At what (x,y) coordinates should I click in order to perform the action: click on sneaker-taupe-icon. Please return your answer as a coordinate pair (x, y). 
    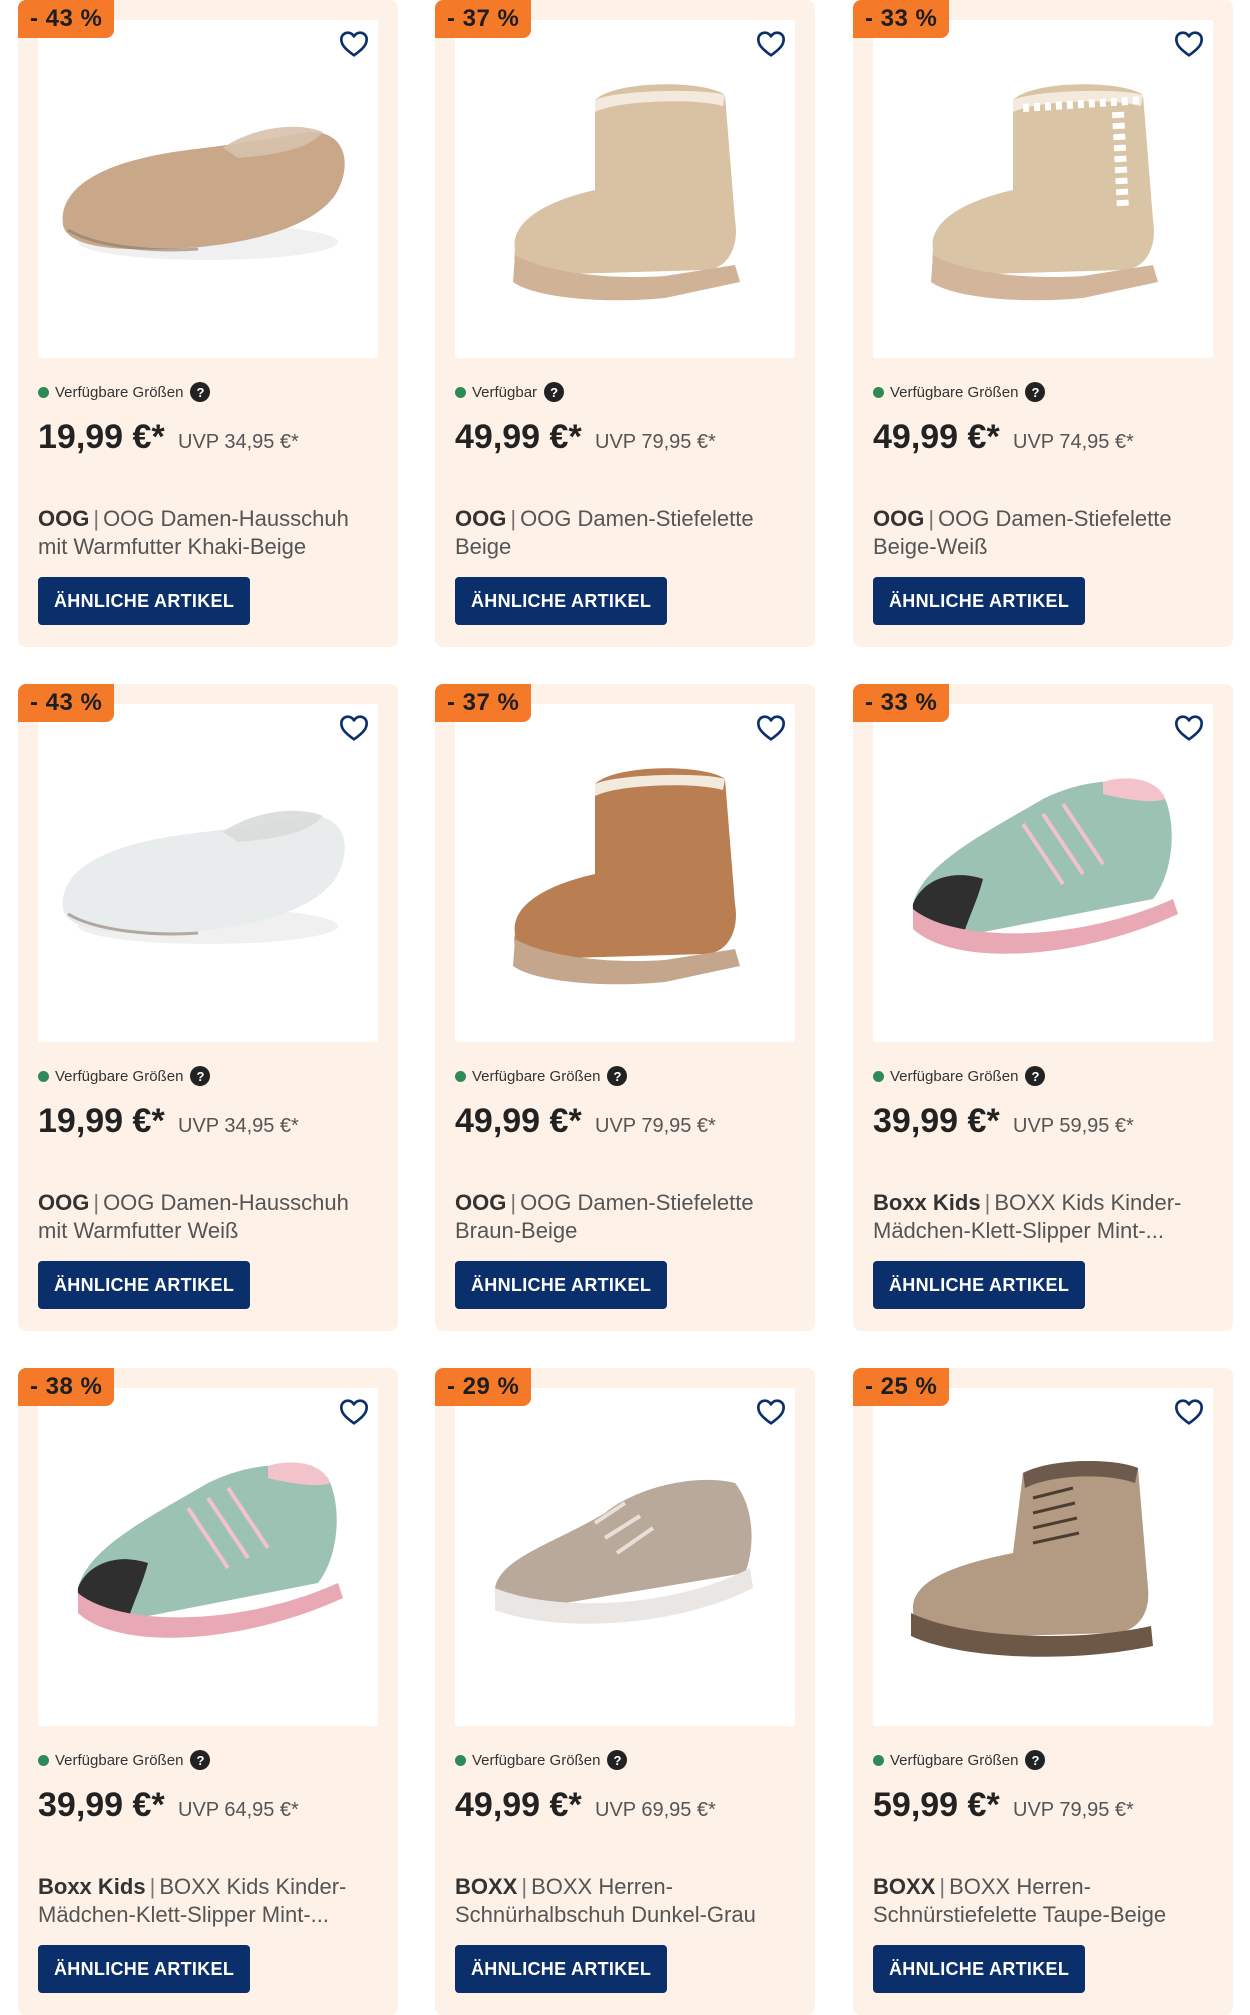
    Looking at the image, I should click on (623, 1551).